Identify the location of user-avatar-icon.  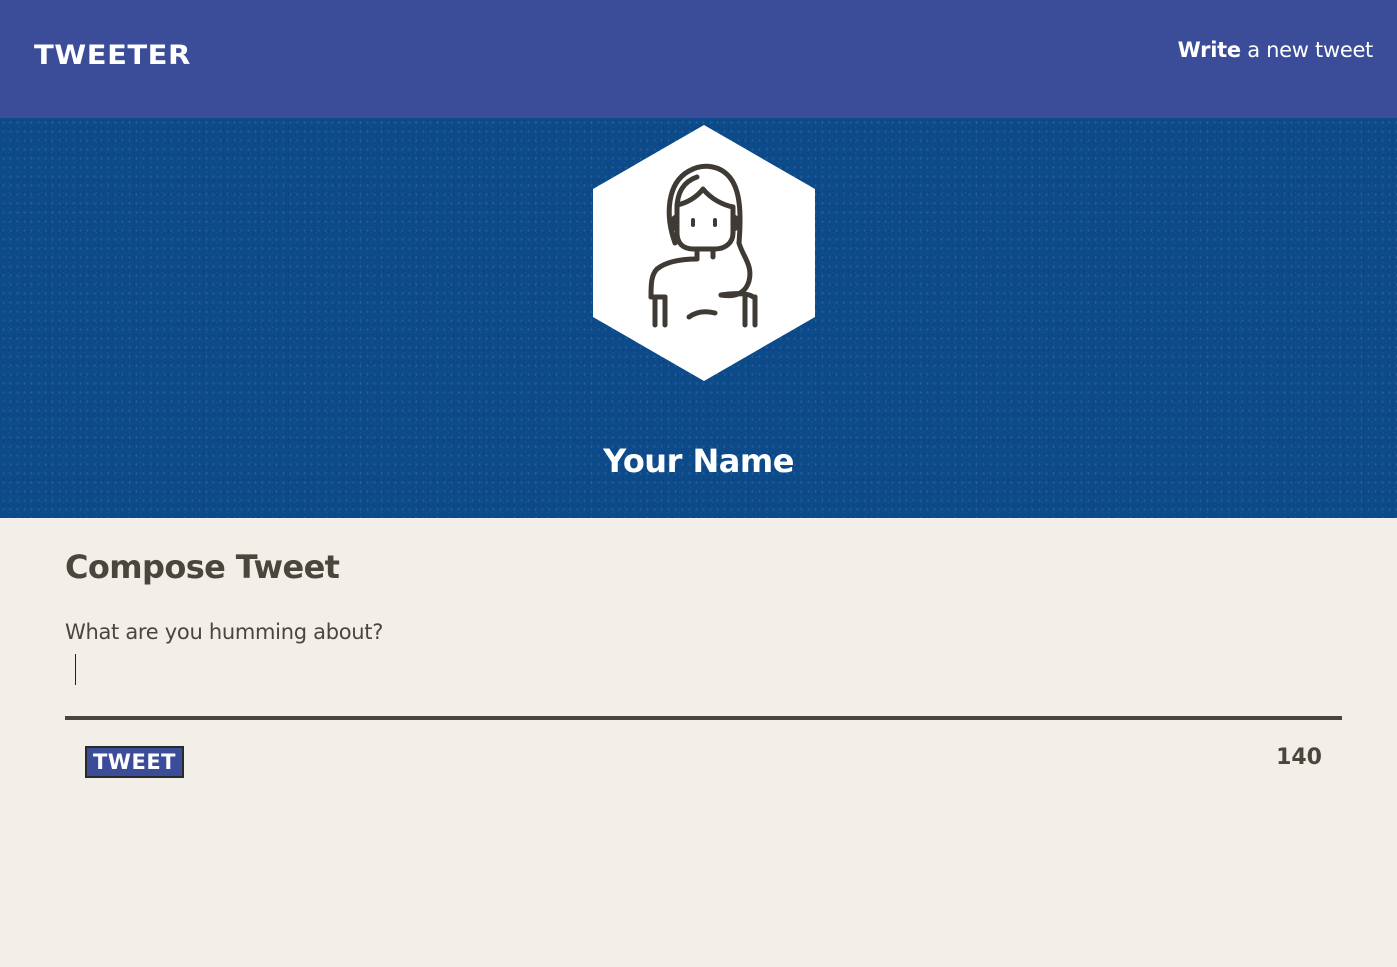
(704, 253).